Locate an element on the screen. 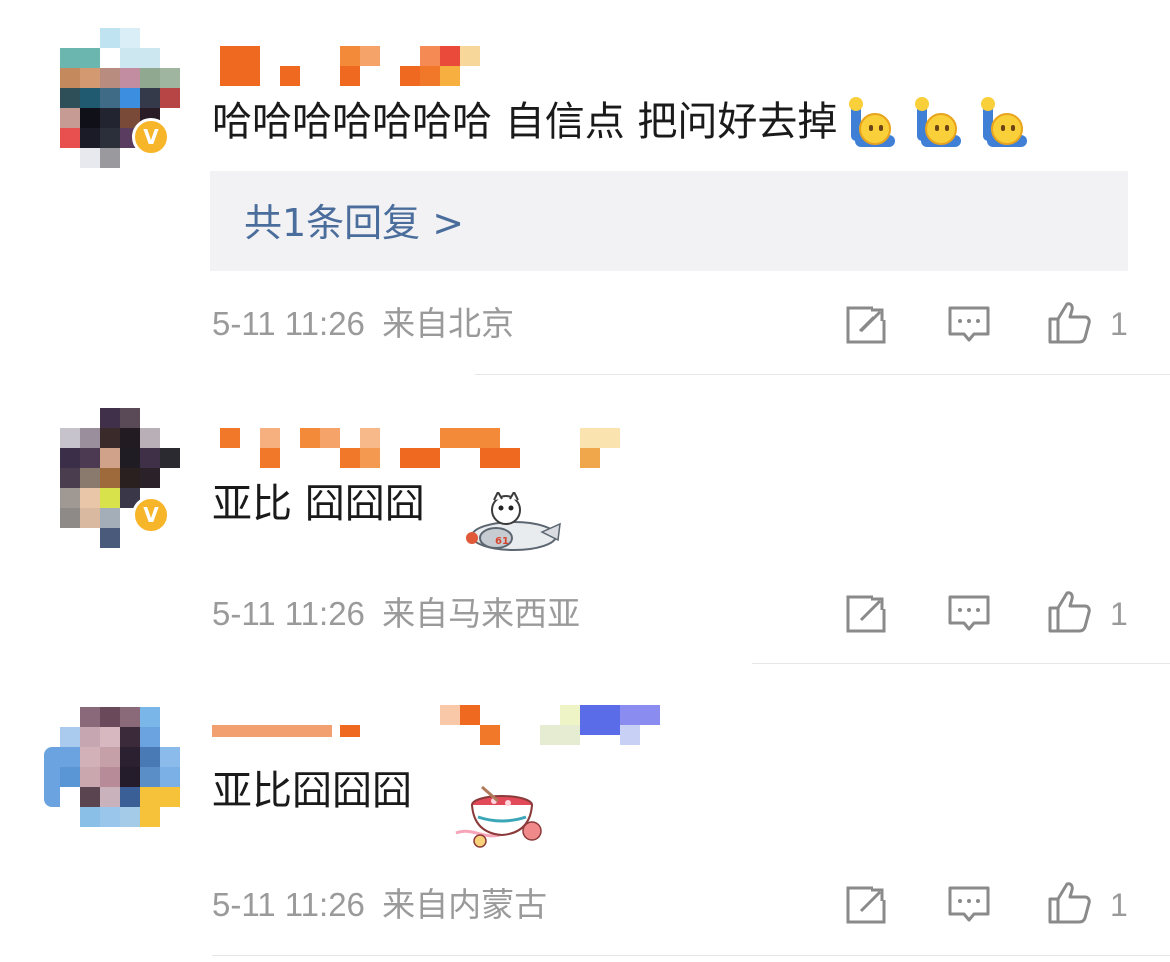  comment-text: 哈哈哈哈哈哈哈 自信点 把问好去掉 is located at coordinates (620, 122).